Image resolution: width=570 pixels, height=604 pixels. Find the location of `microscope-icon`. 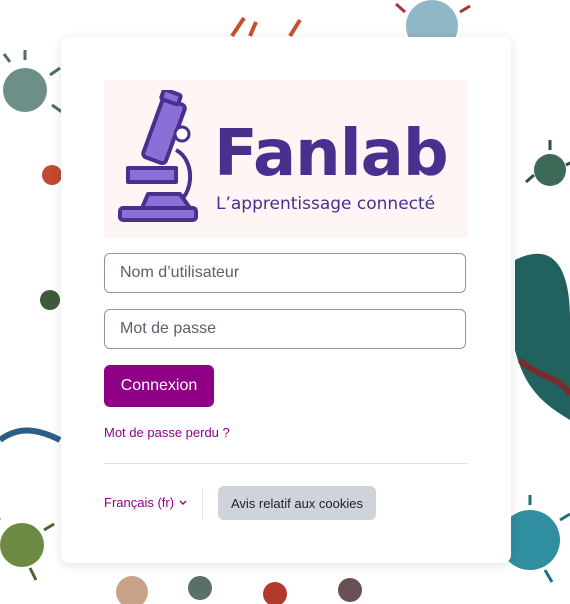

microscope-icon is located at coordinates (158, 156).